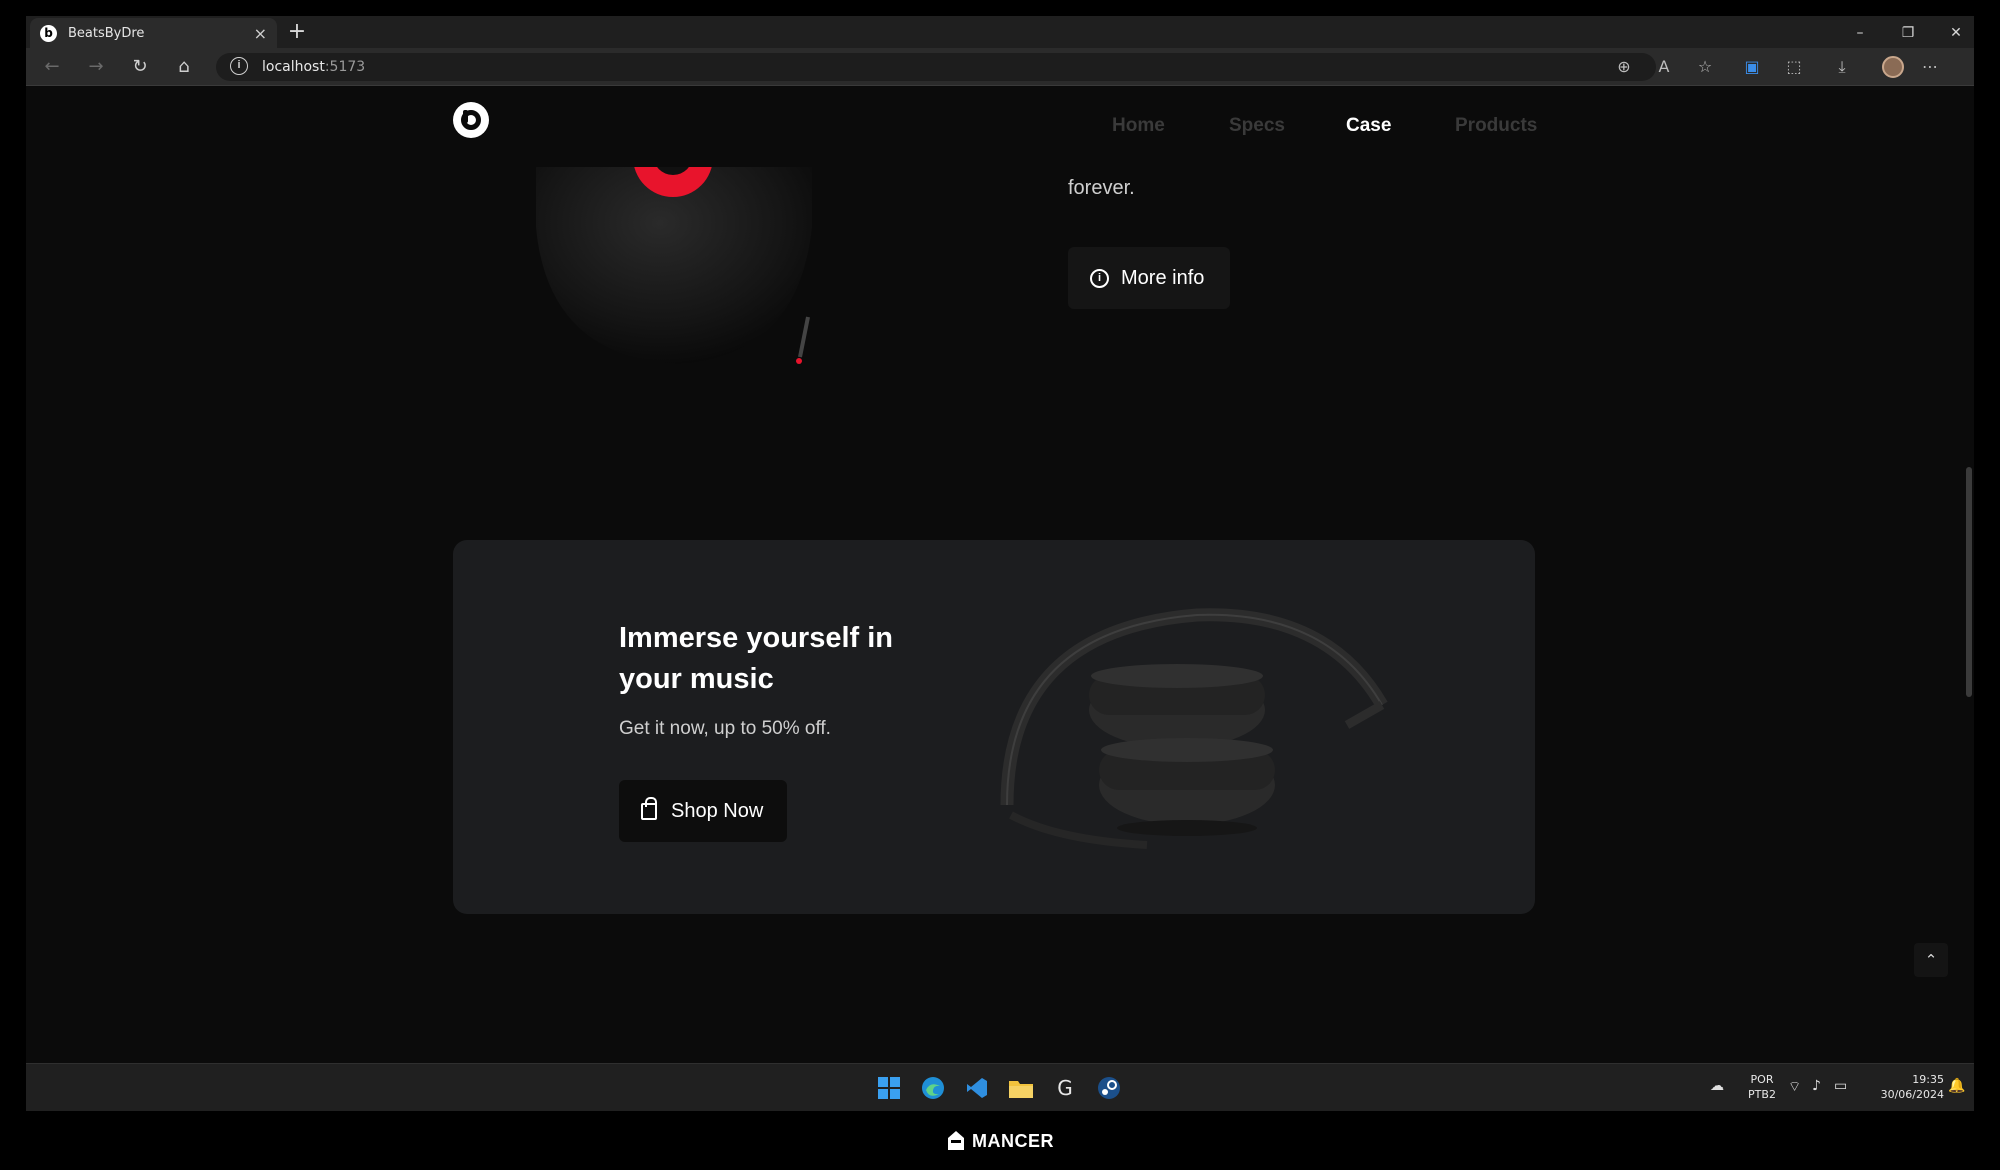 This screenshot has width=2000, height=1170. What do you see at coordinates (1717, 1086) in the screenshot?
I see `onedrive-cloud-icon: ☁` at bounding box center [1717, 1086].